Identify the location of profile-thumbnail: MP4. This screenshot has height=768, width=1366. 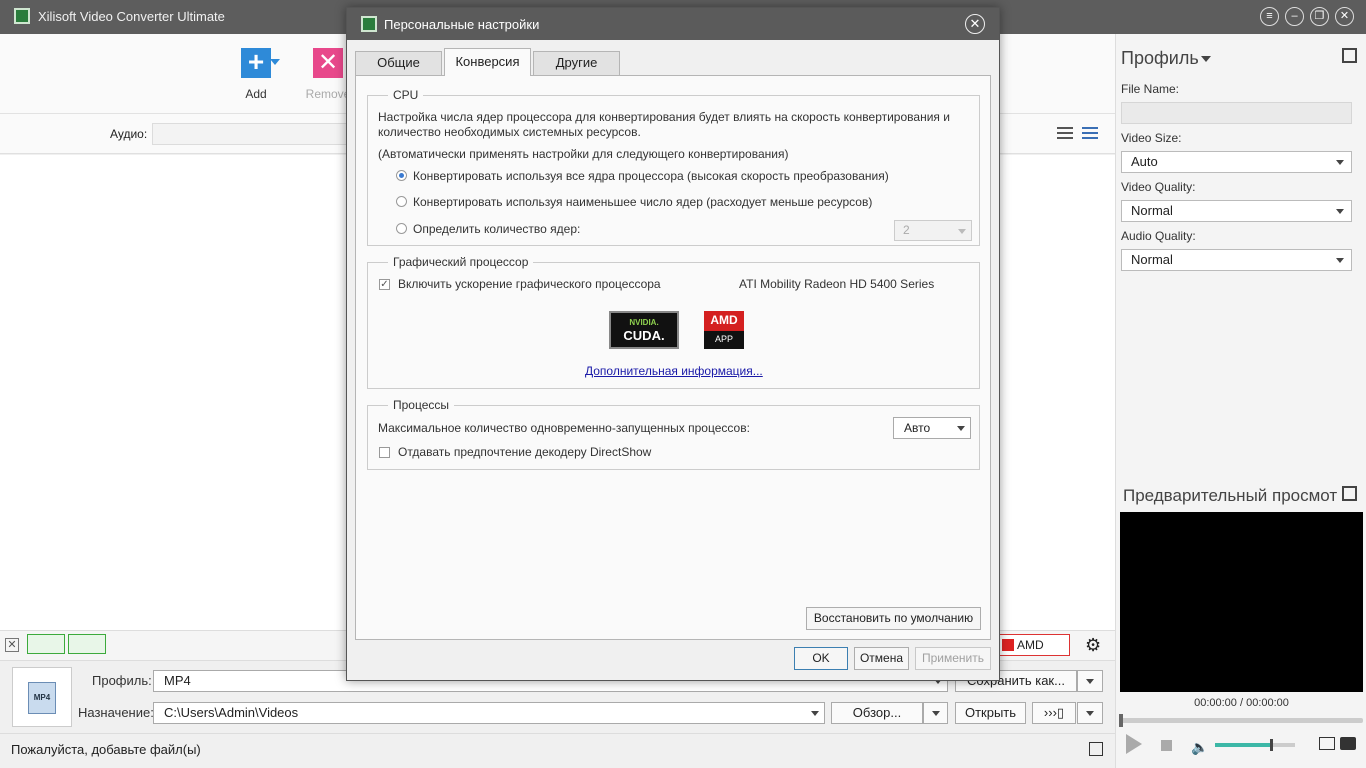
(42, 697).